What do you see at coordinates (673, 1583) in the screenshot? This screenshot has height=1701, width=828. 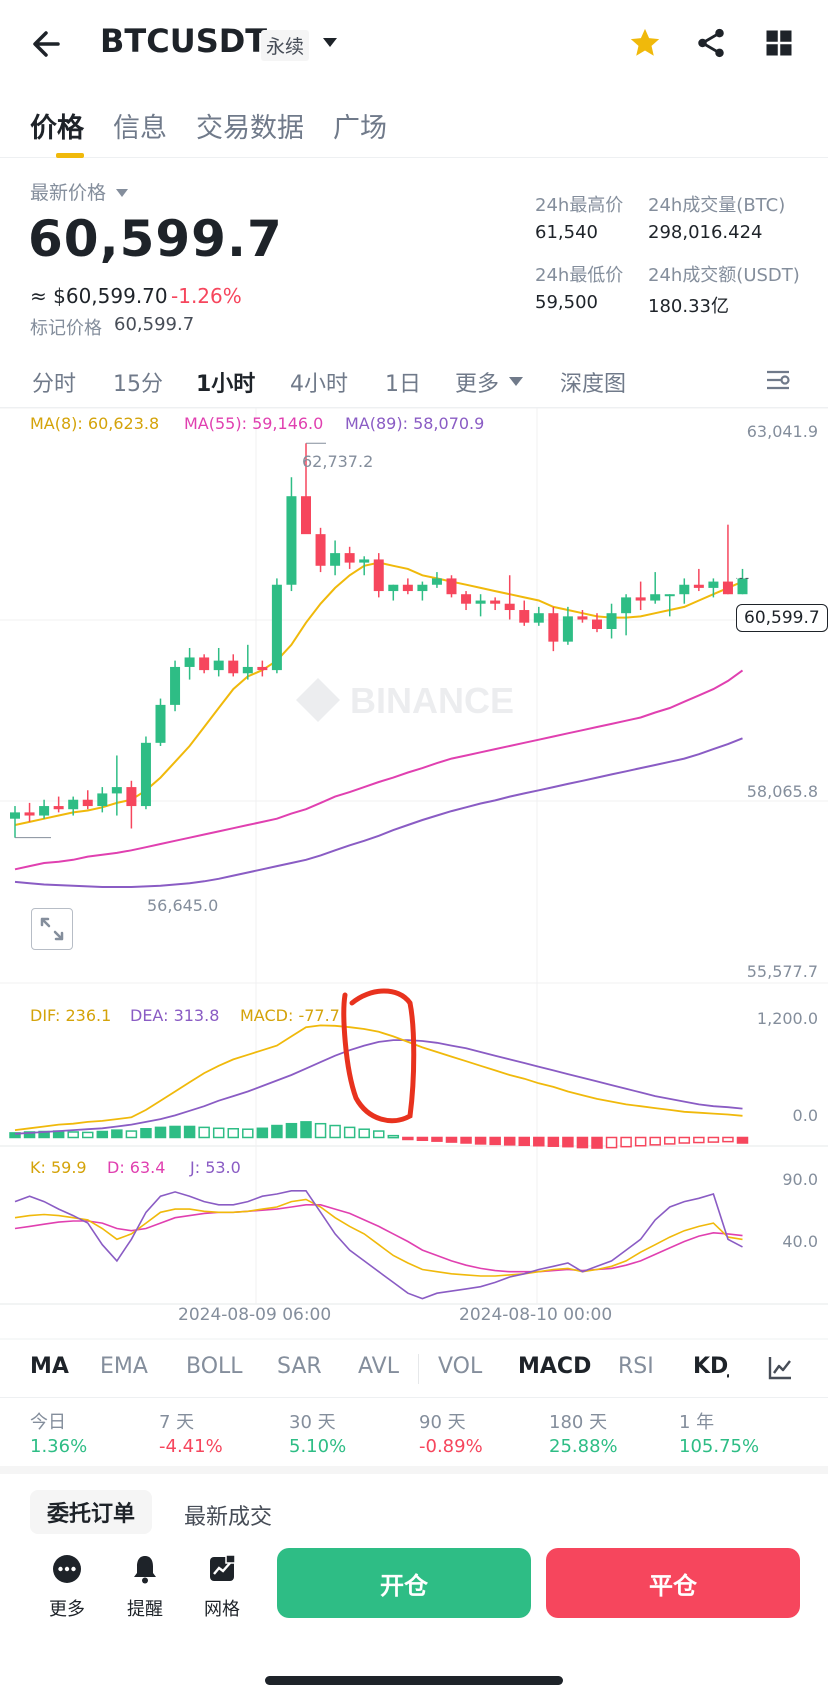 I see `close-position-button: 平仓` at bounding box center [673, 1583].